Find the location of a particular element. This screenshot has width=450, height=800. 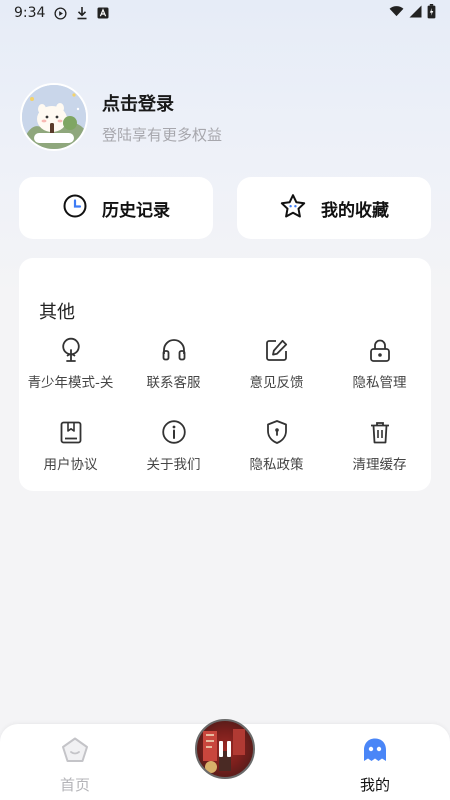

shield-icon is located at coordinates (277, 432).